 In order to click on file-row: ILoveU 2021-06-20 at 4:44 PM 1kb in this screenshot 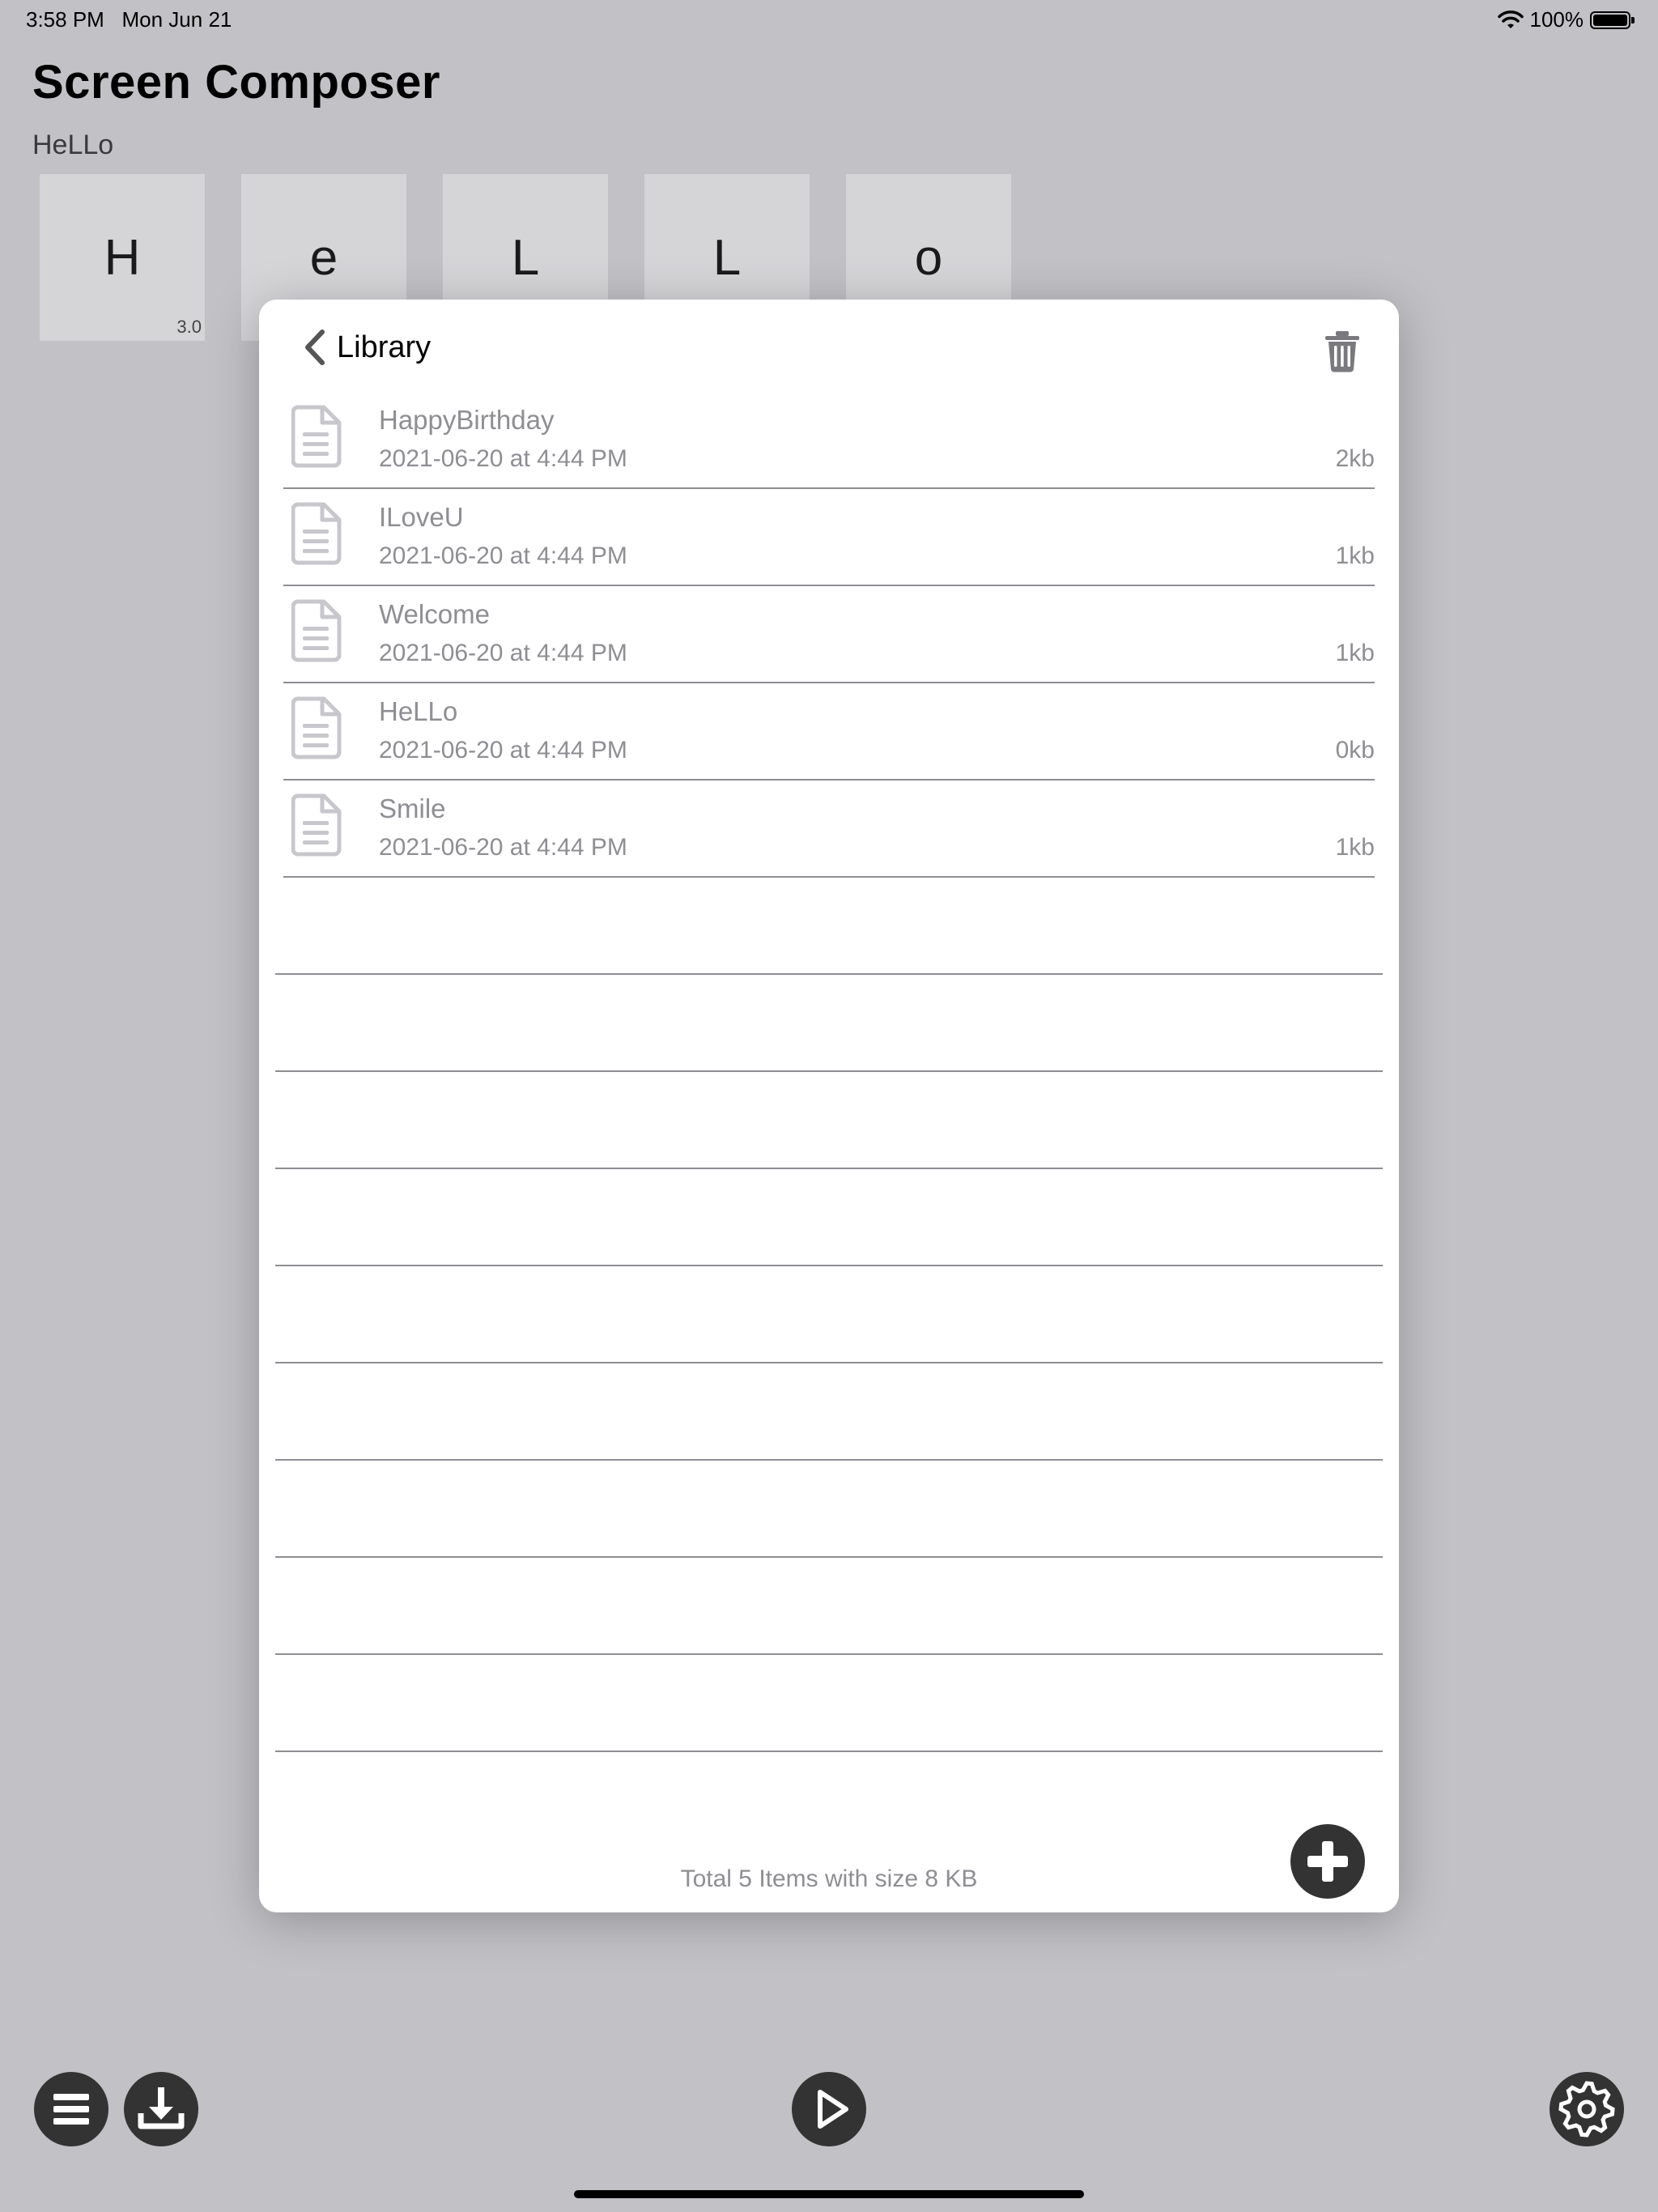, I will do `click(829, 538)`.